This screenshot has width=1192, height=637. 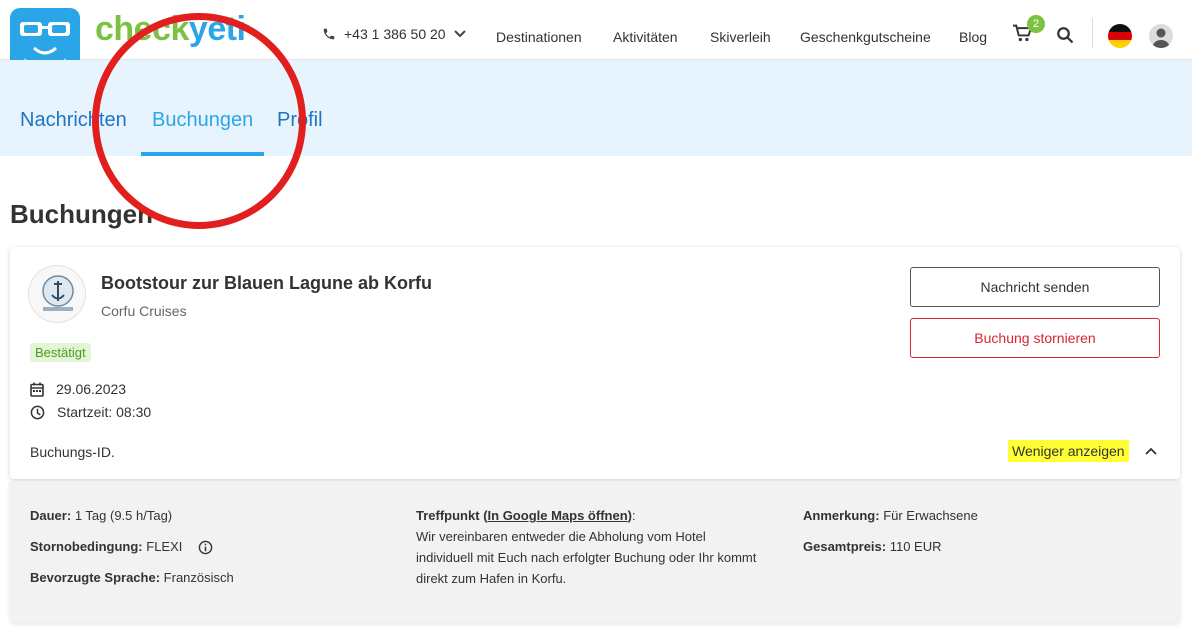 I want to click on note-label: Anmerkung:, so click(x=841, y=515).